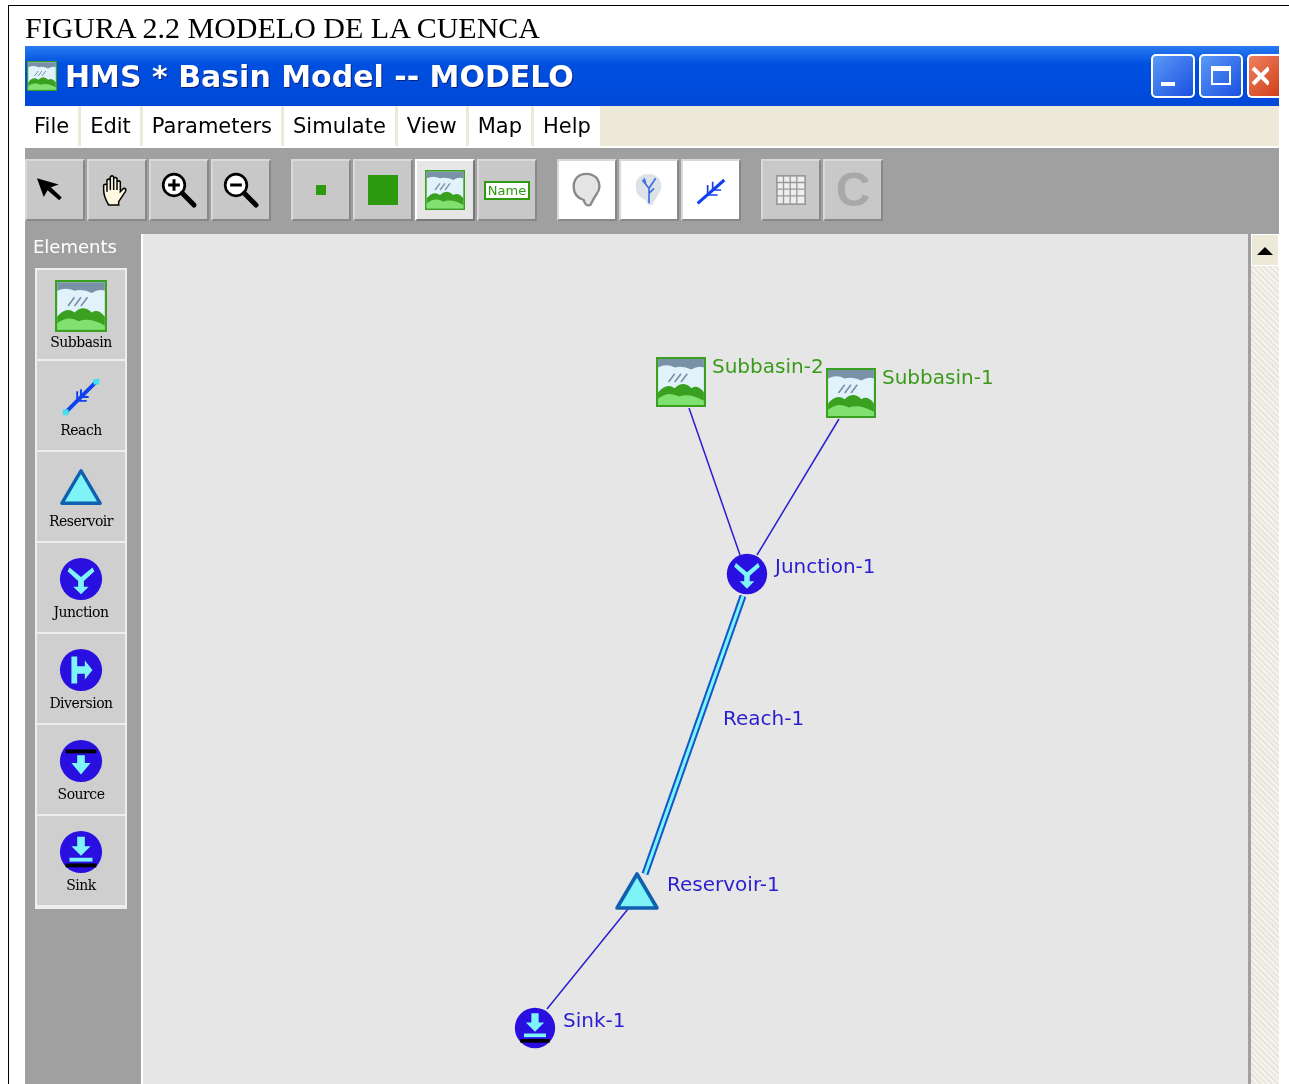  What do you see at coordinates (535, 1028) in the screenshot?
I see `sink-node` at bounding box center [535, 1028].